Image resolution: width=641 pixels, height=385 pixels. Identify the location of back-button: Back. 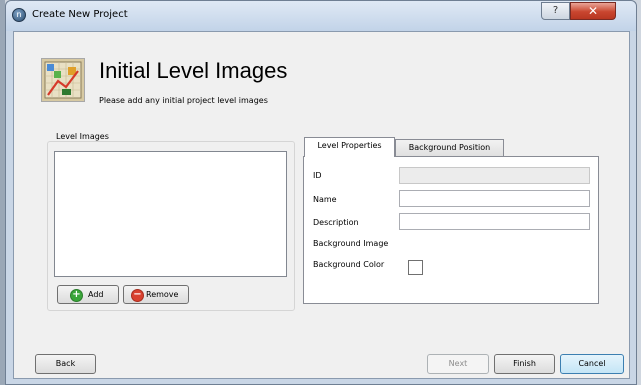
(65, 364).